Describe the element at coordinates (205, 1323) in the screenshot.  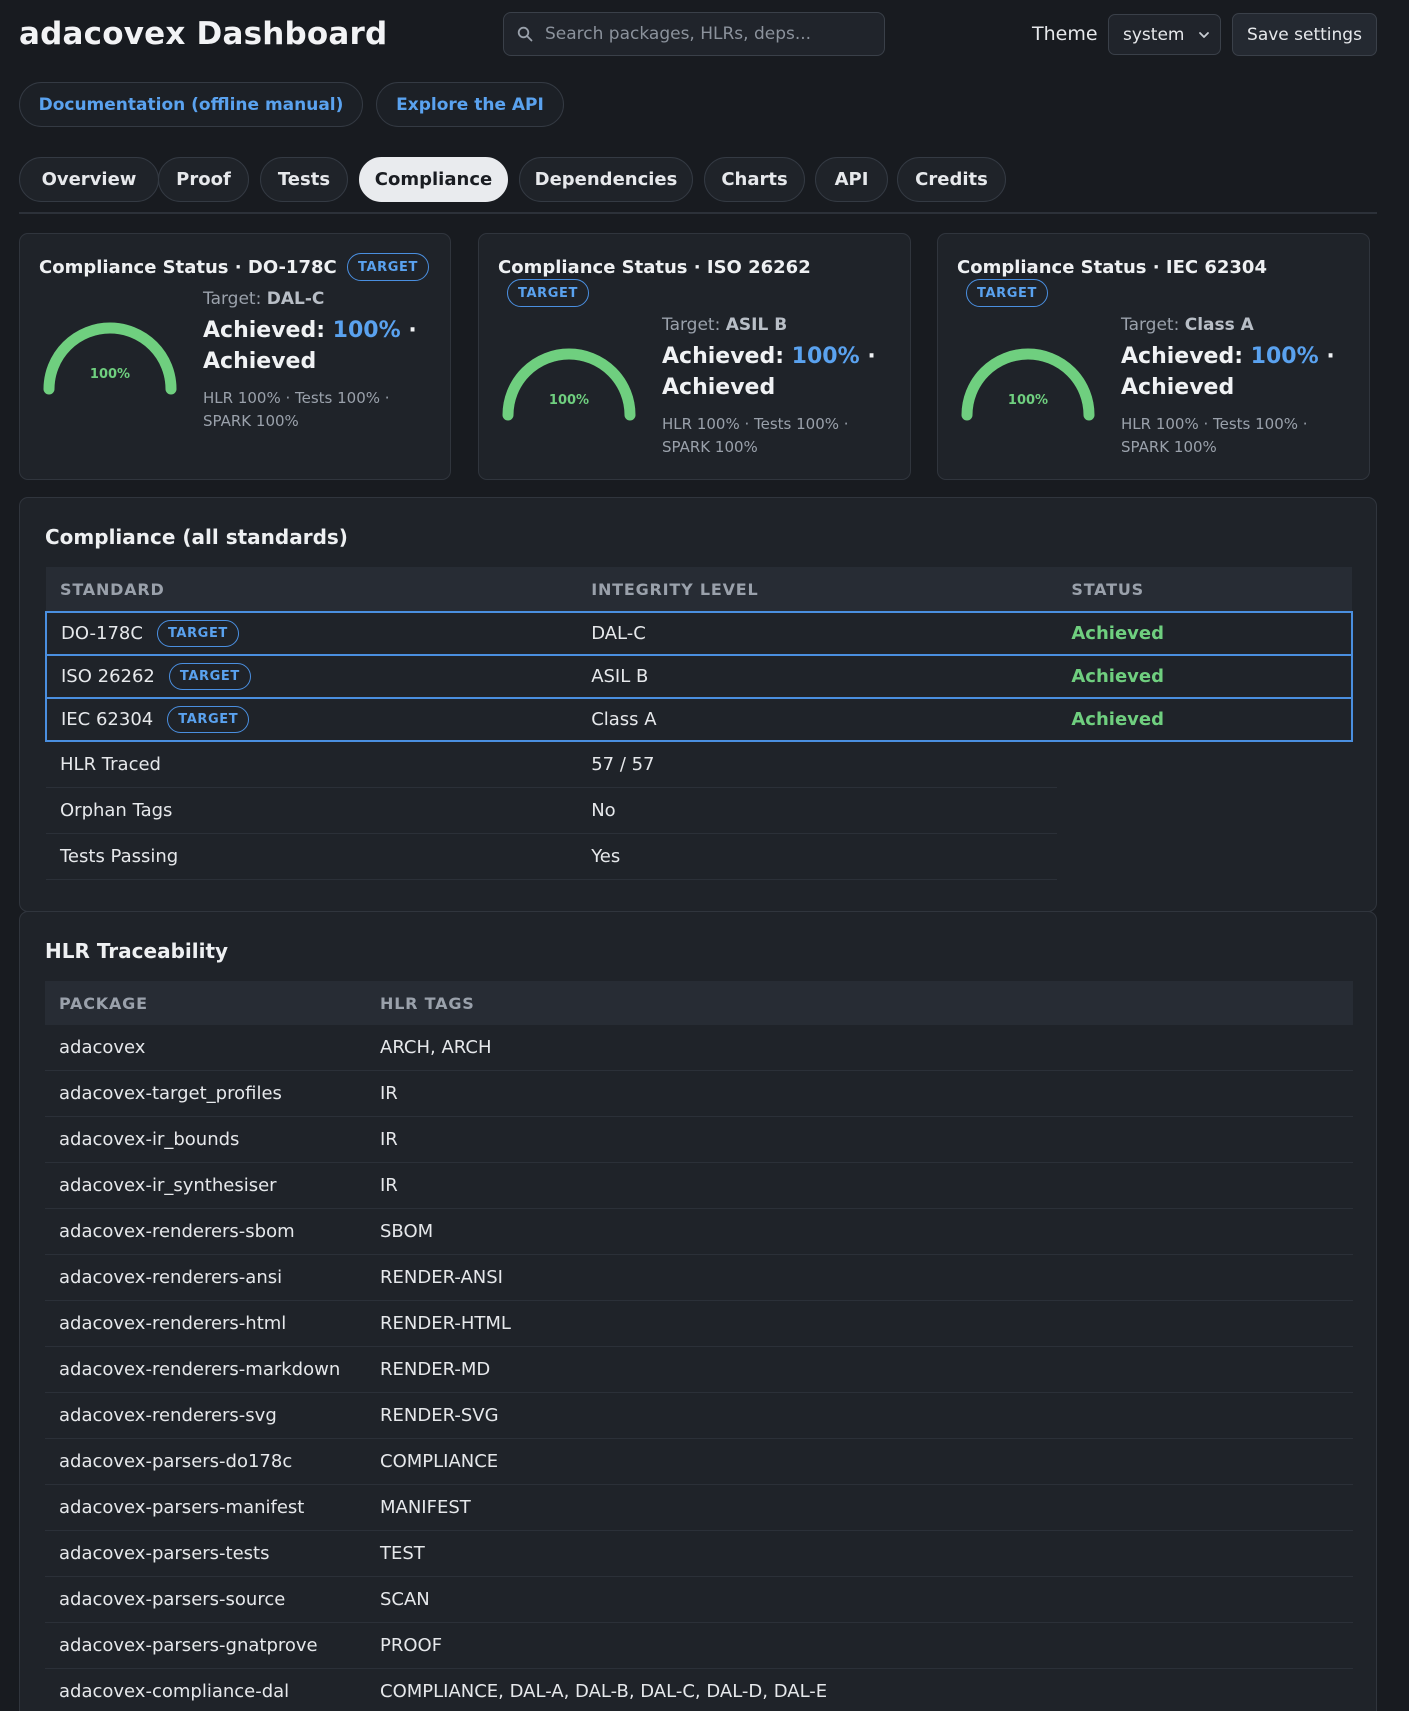
I see `package-name: adacovex-renderers-html` at that location.